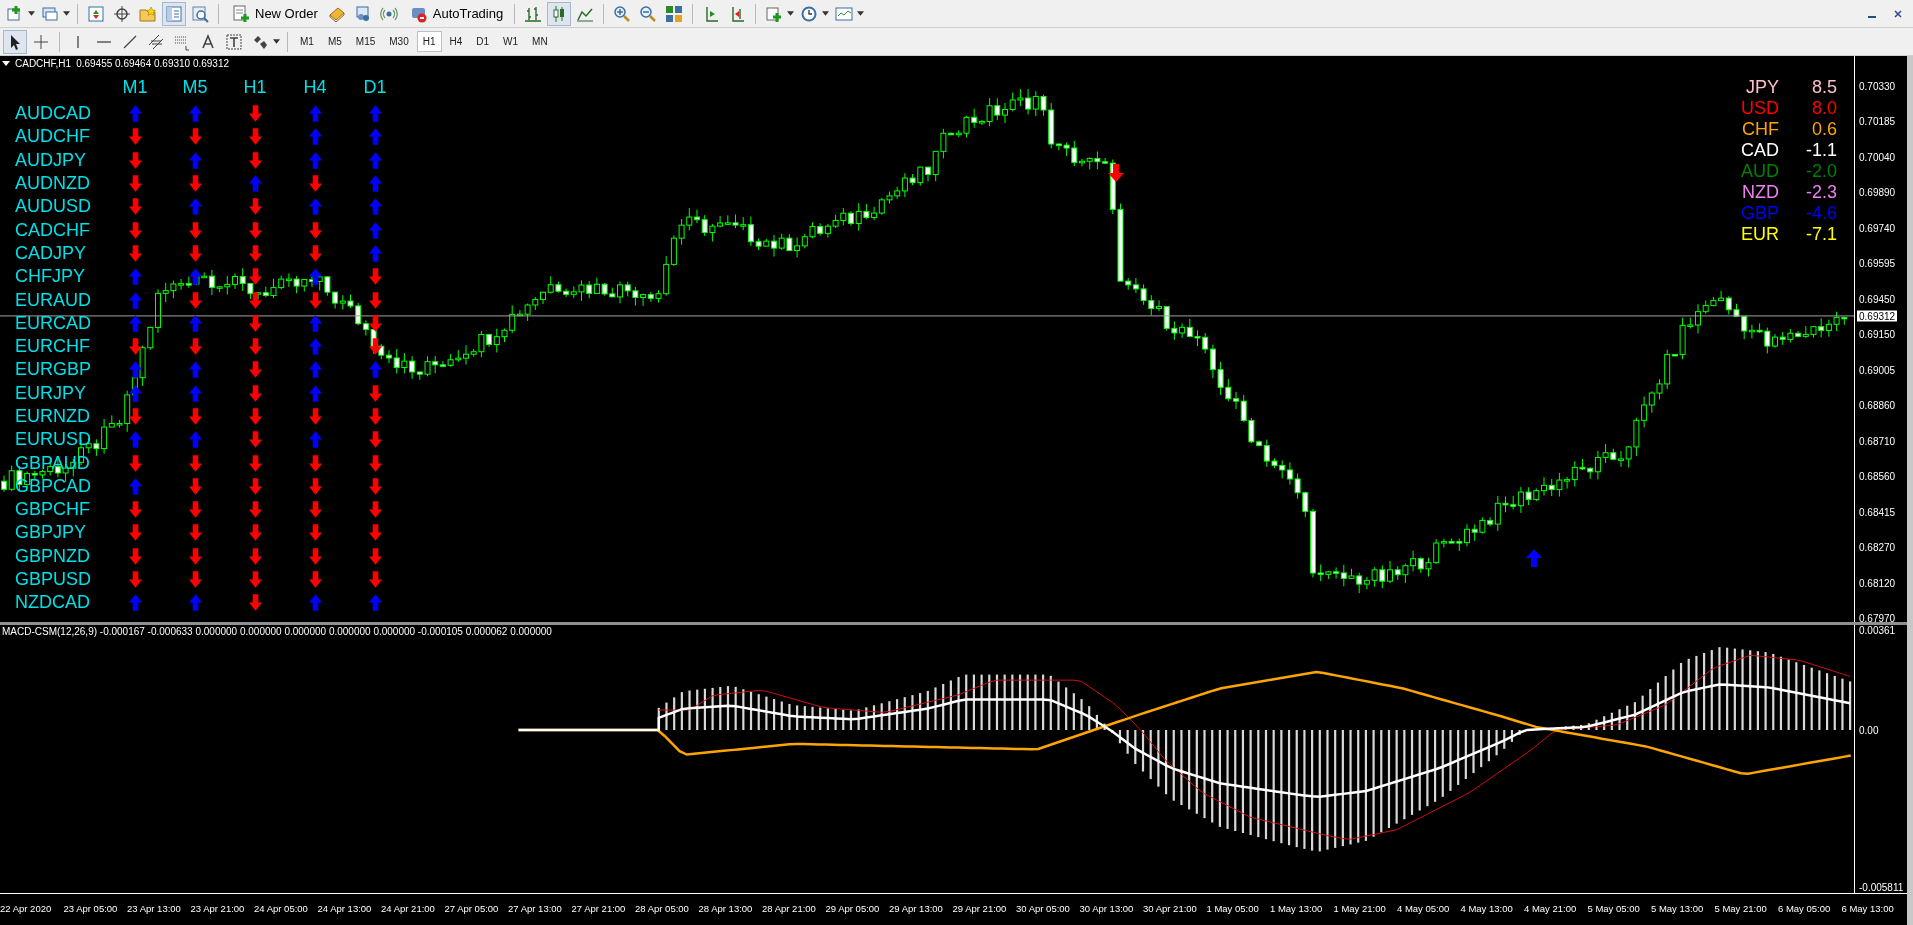  Describe the element at coordinates (535, 908) in the screenshot. I see `time-label: 27 Apr 13:00` at that location.